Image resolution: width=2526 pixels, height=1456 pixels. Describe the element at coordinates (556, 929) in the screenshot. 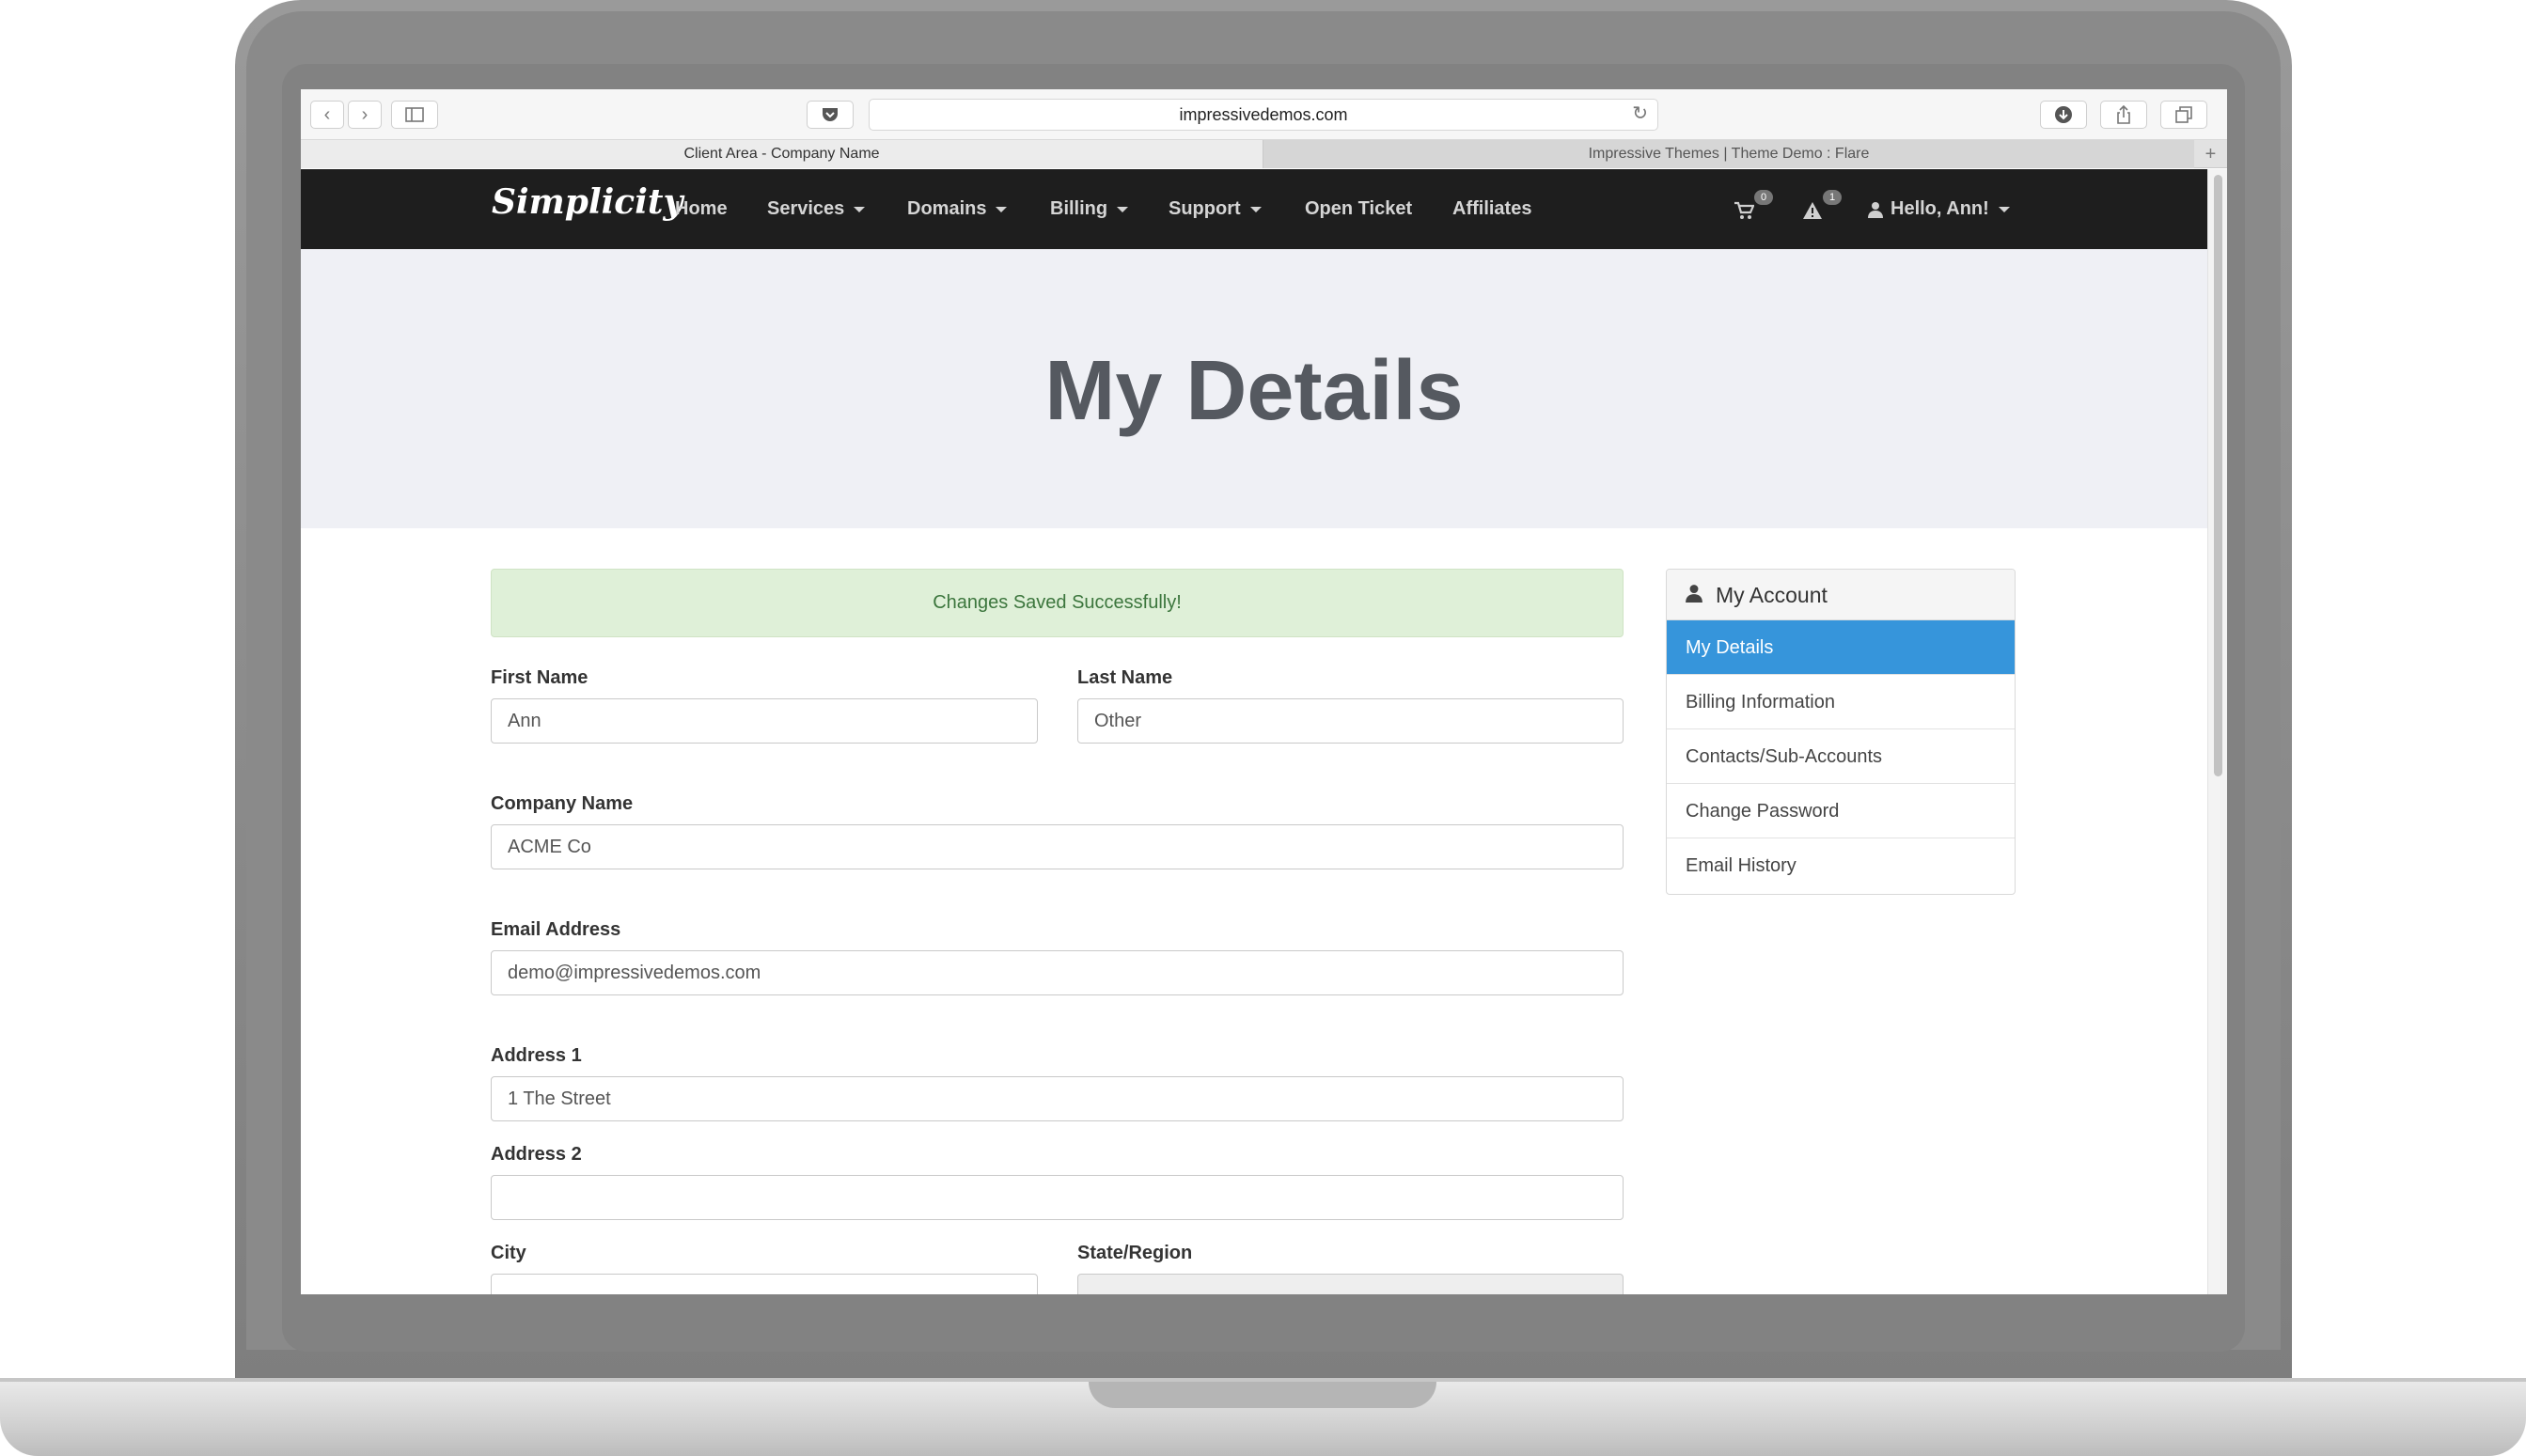

I see `email-address-label: Email Address` at that location.